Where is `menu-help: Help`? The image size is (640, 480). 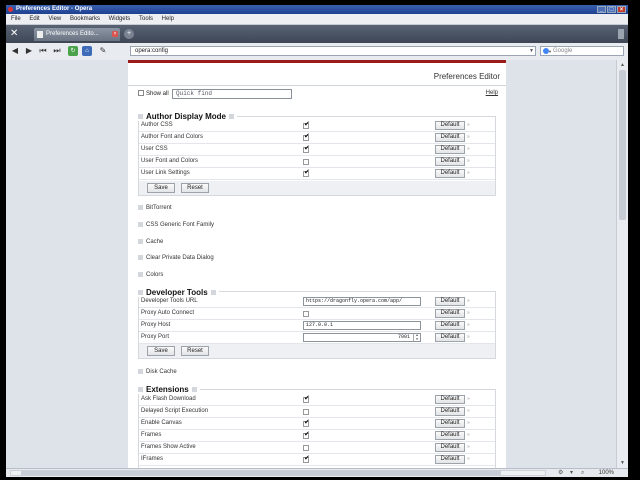 menu-help: Help is located at coordinates (168, 19).